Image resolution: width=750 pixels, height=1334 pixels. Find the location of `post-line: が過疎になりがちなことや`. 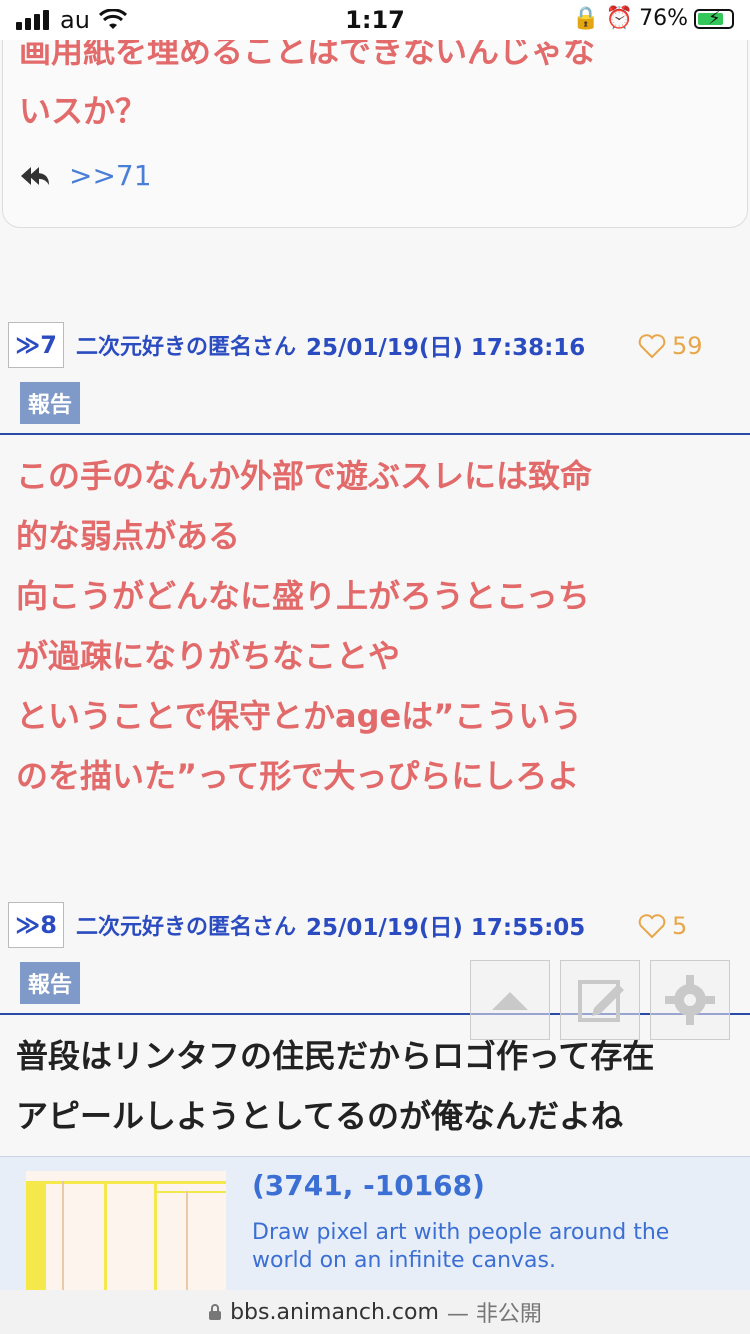

post-line: が過疎になりがちなことや is located at coordinates (208, 656).